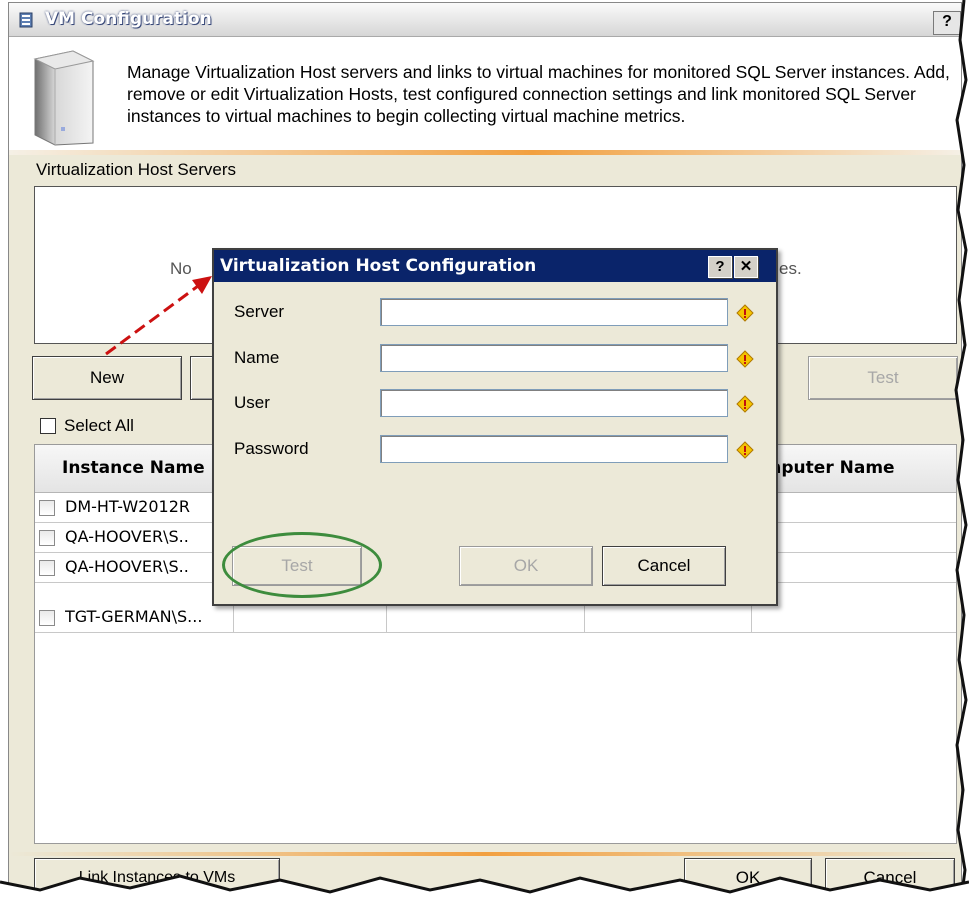 The height and width of the screenshot is (909, 969). Describe the element at coordinates (485, 20) in the screenshot. I see `window-titlebar: VM Configuration ?` at that location.